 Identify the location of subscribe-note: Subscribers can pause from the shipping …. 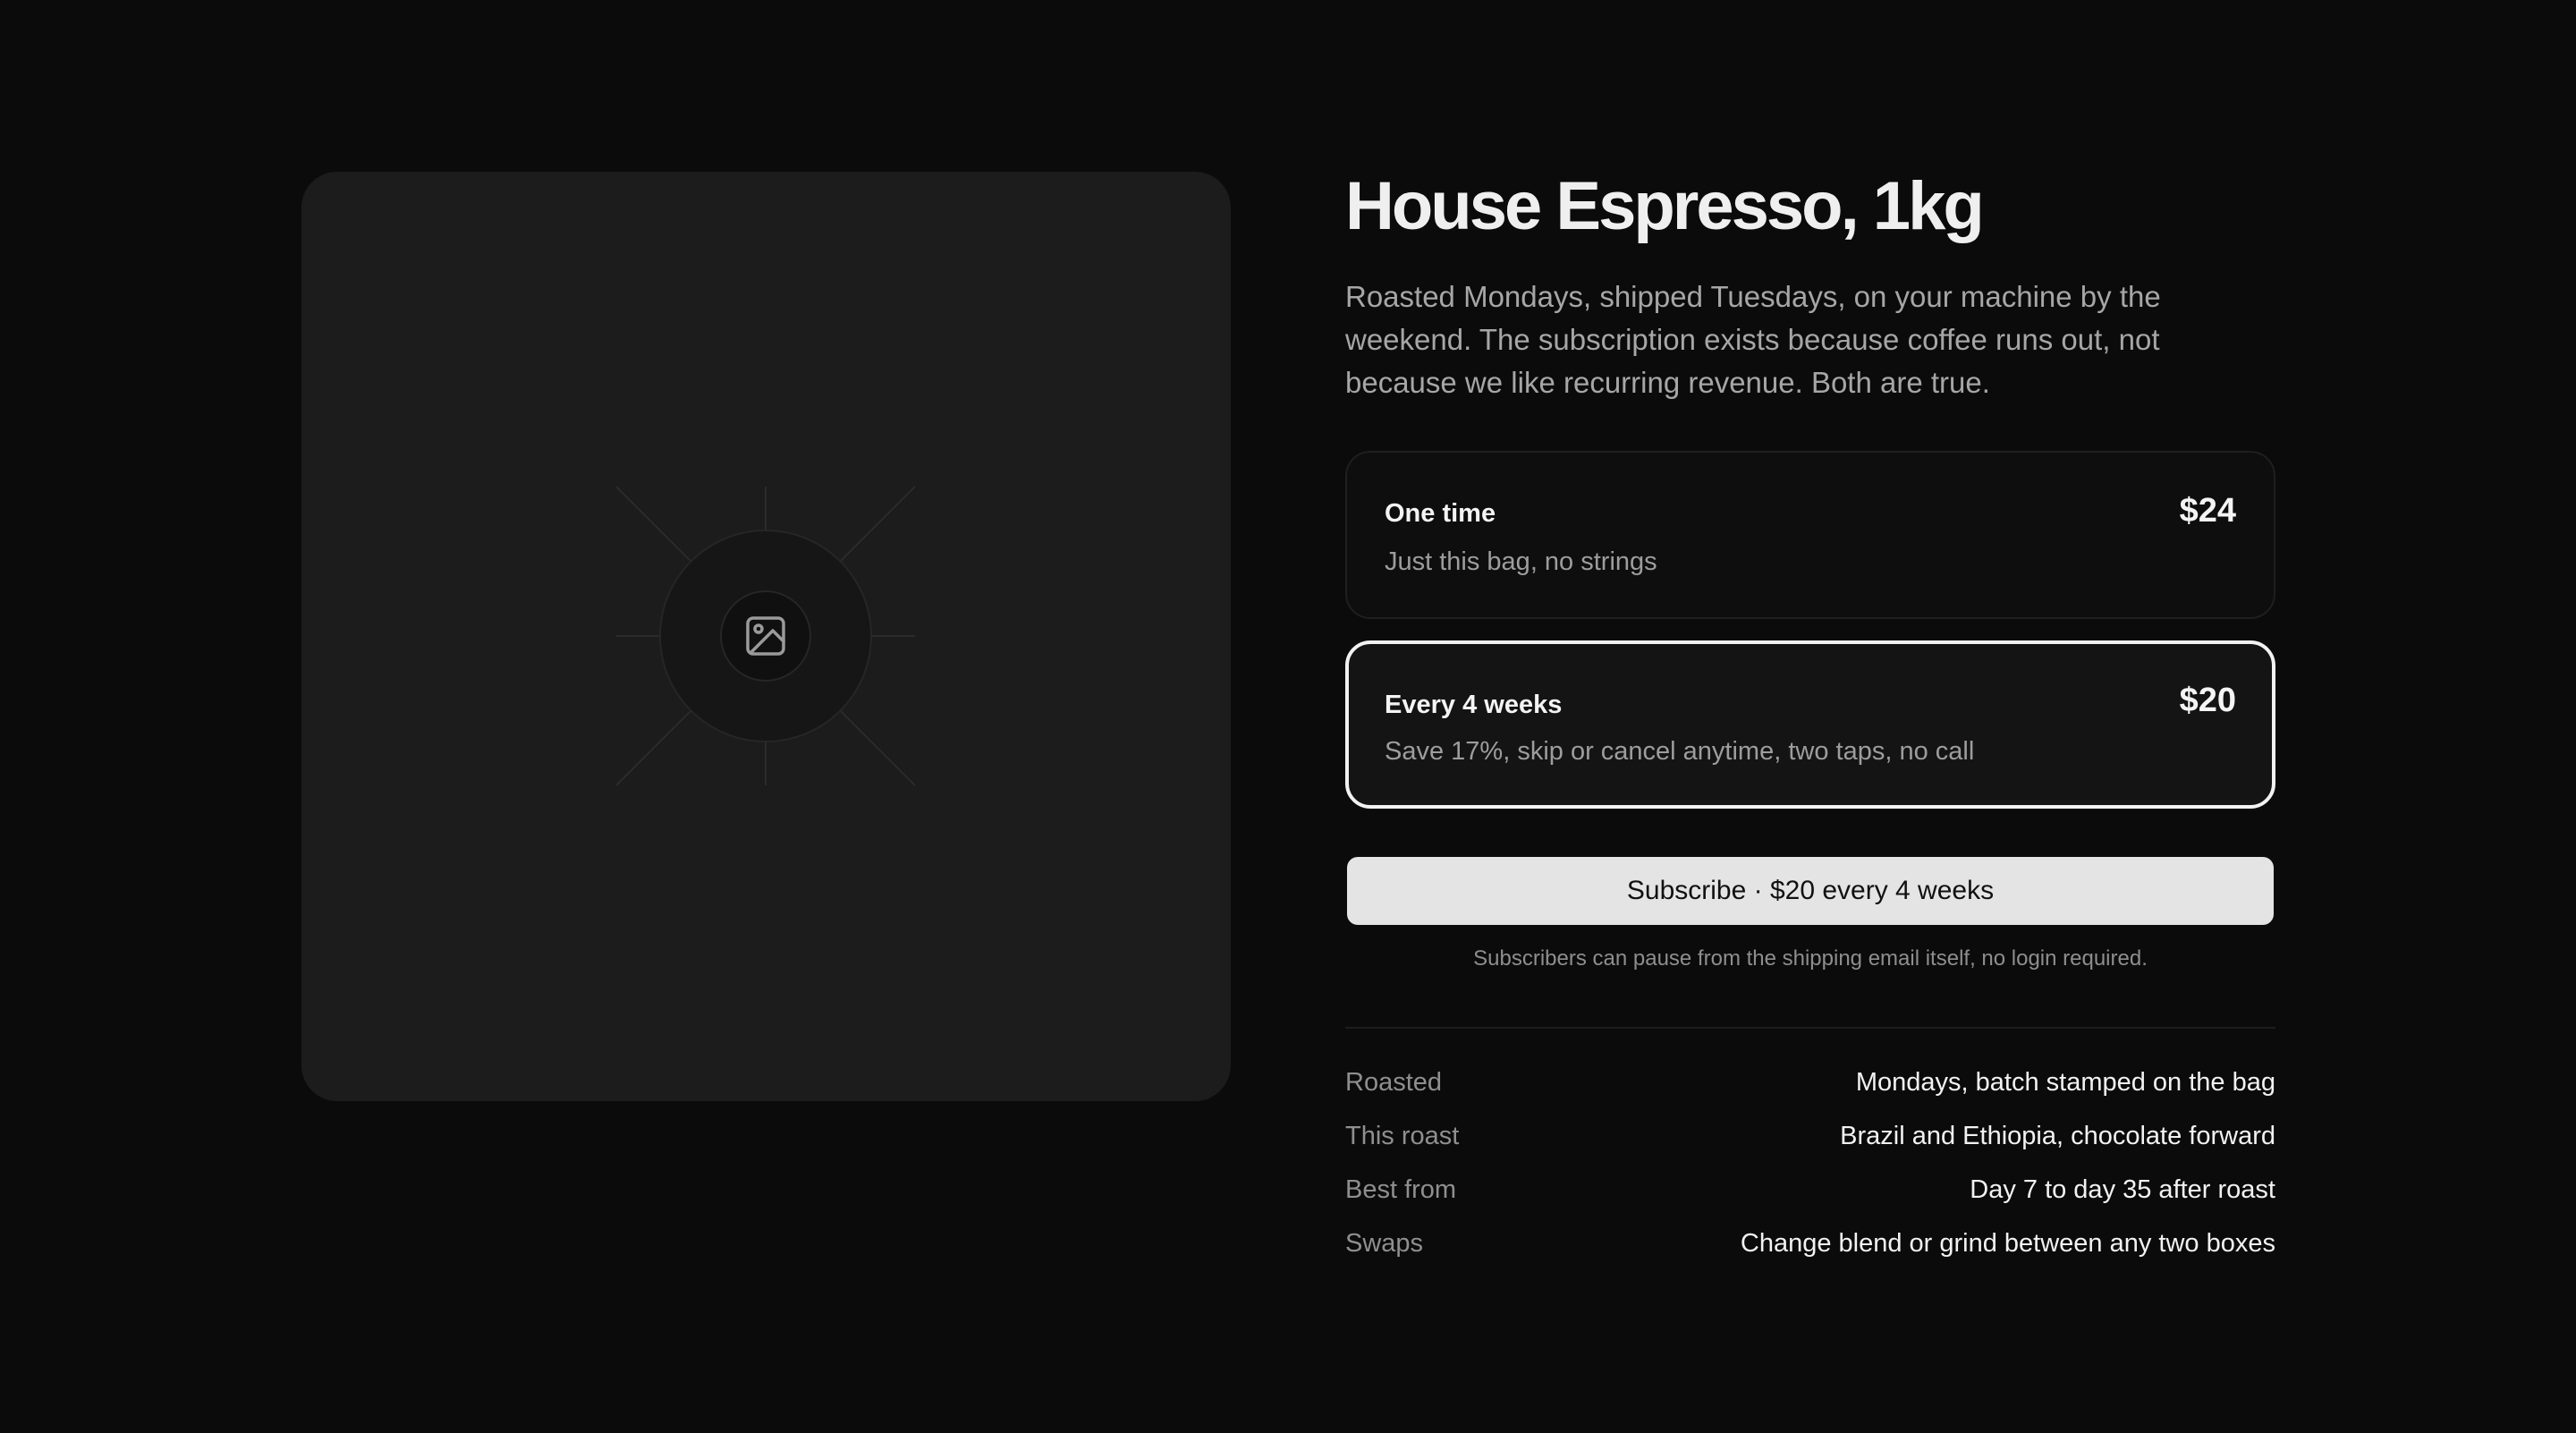
(1810, 958).